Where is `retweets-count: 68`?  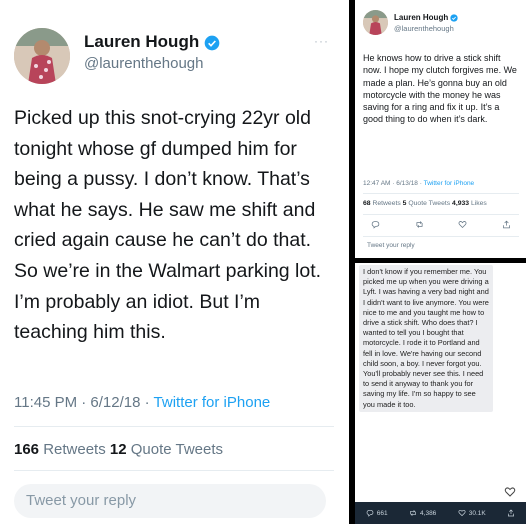 retweets-count: 68 is located at coordinates (367, 203).